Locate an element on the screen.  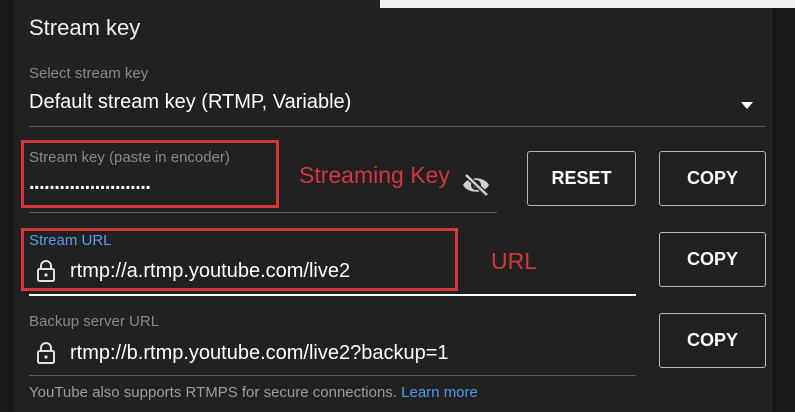
stream-url-value: rtmp://a.rtmp.youtube.com/live2 is located at coordinates (210, 271).